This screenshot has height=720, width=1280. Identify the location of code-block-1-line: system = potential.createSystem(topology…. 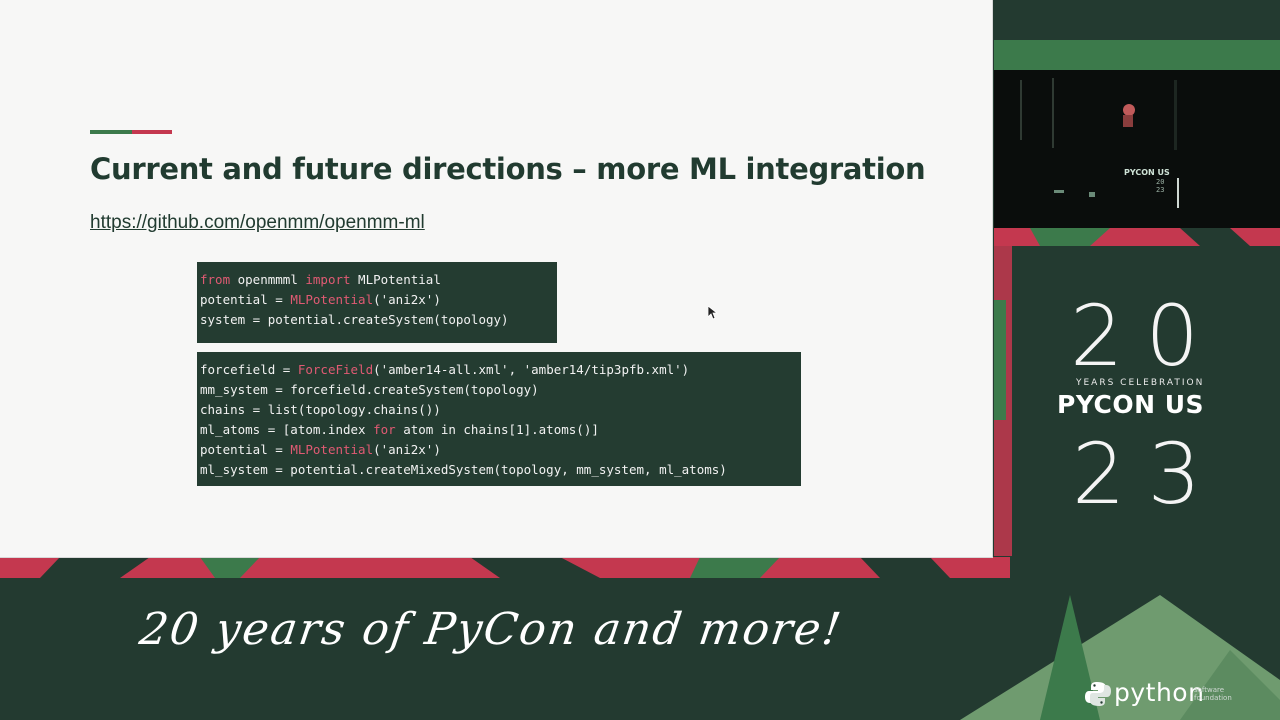
(378, 320).